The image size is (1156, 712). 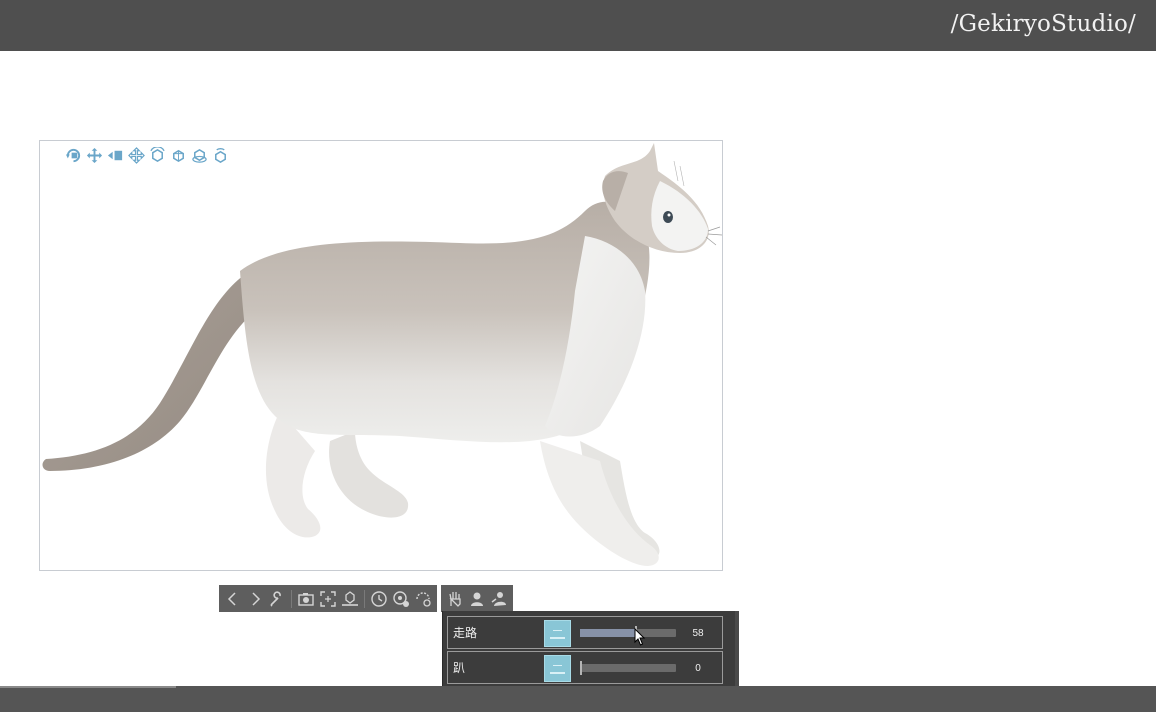 I want to click on pose-reset-icon, so click(x=379, y=599).